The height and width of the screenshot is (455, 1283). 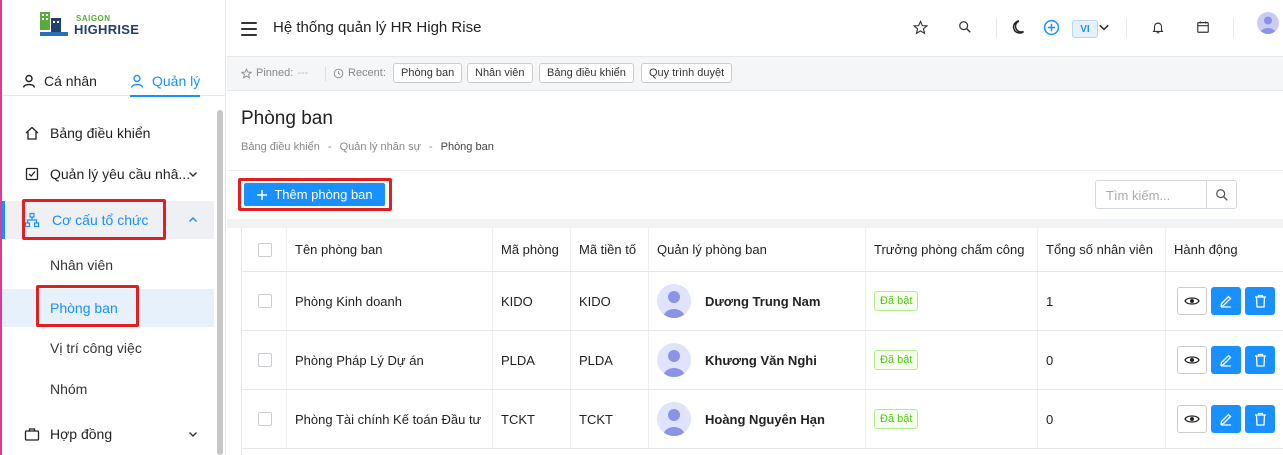 What do you see at coordinates (532, 249) in the screenshot?
I see `column-header: Mã phòng` at bounding box center [532, 249].